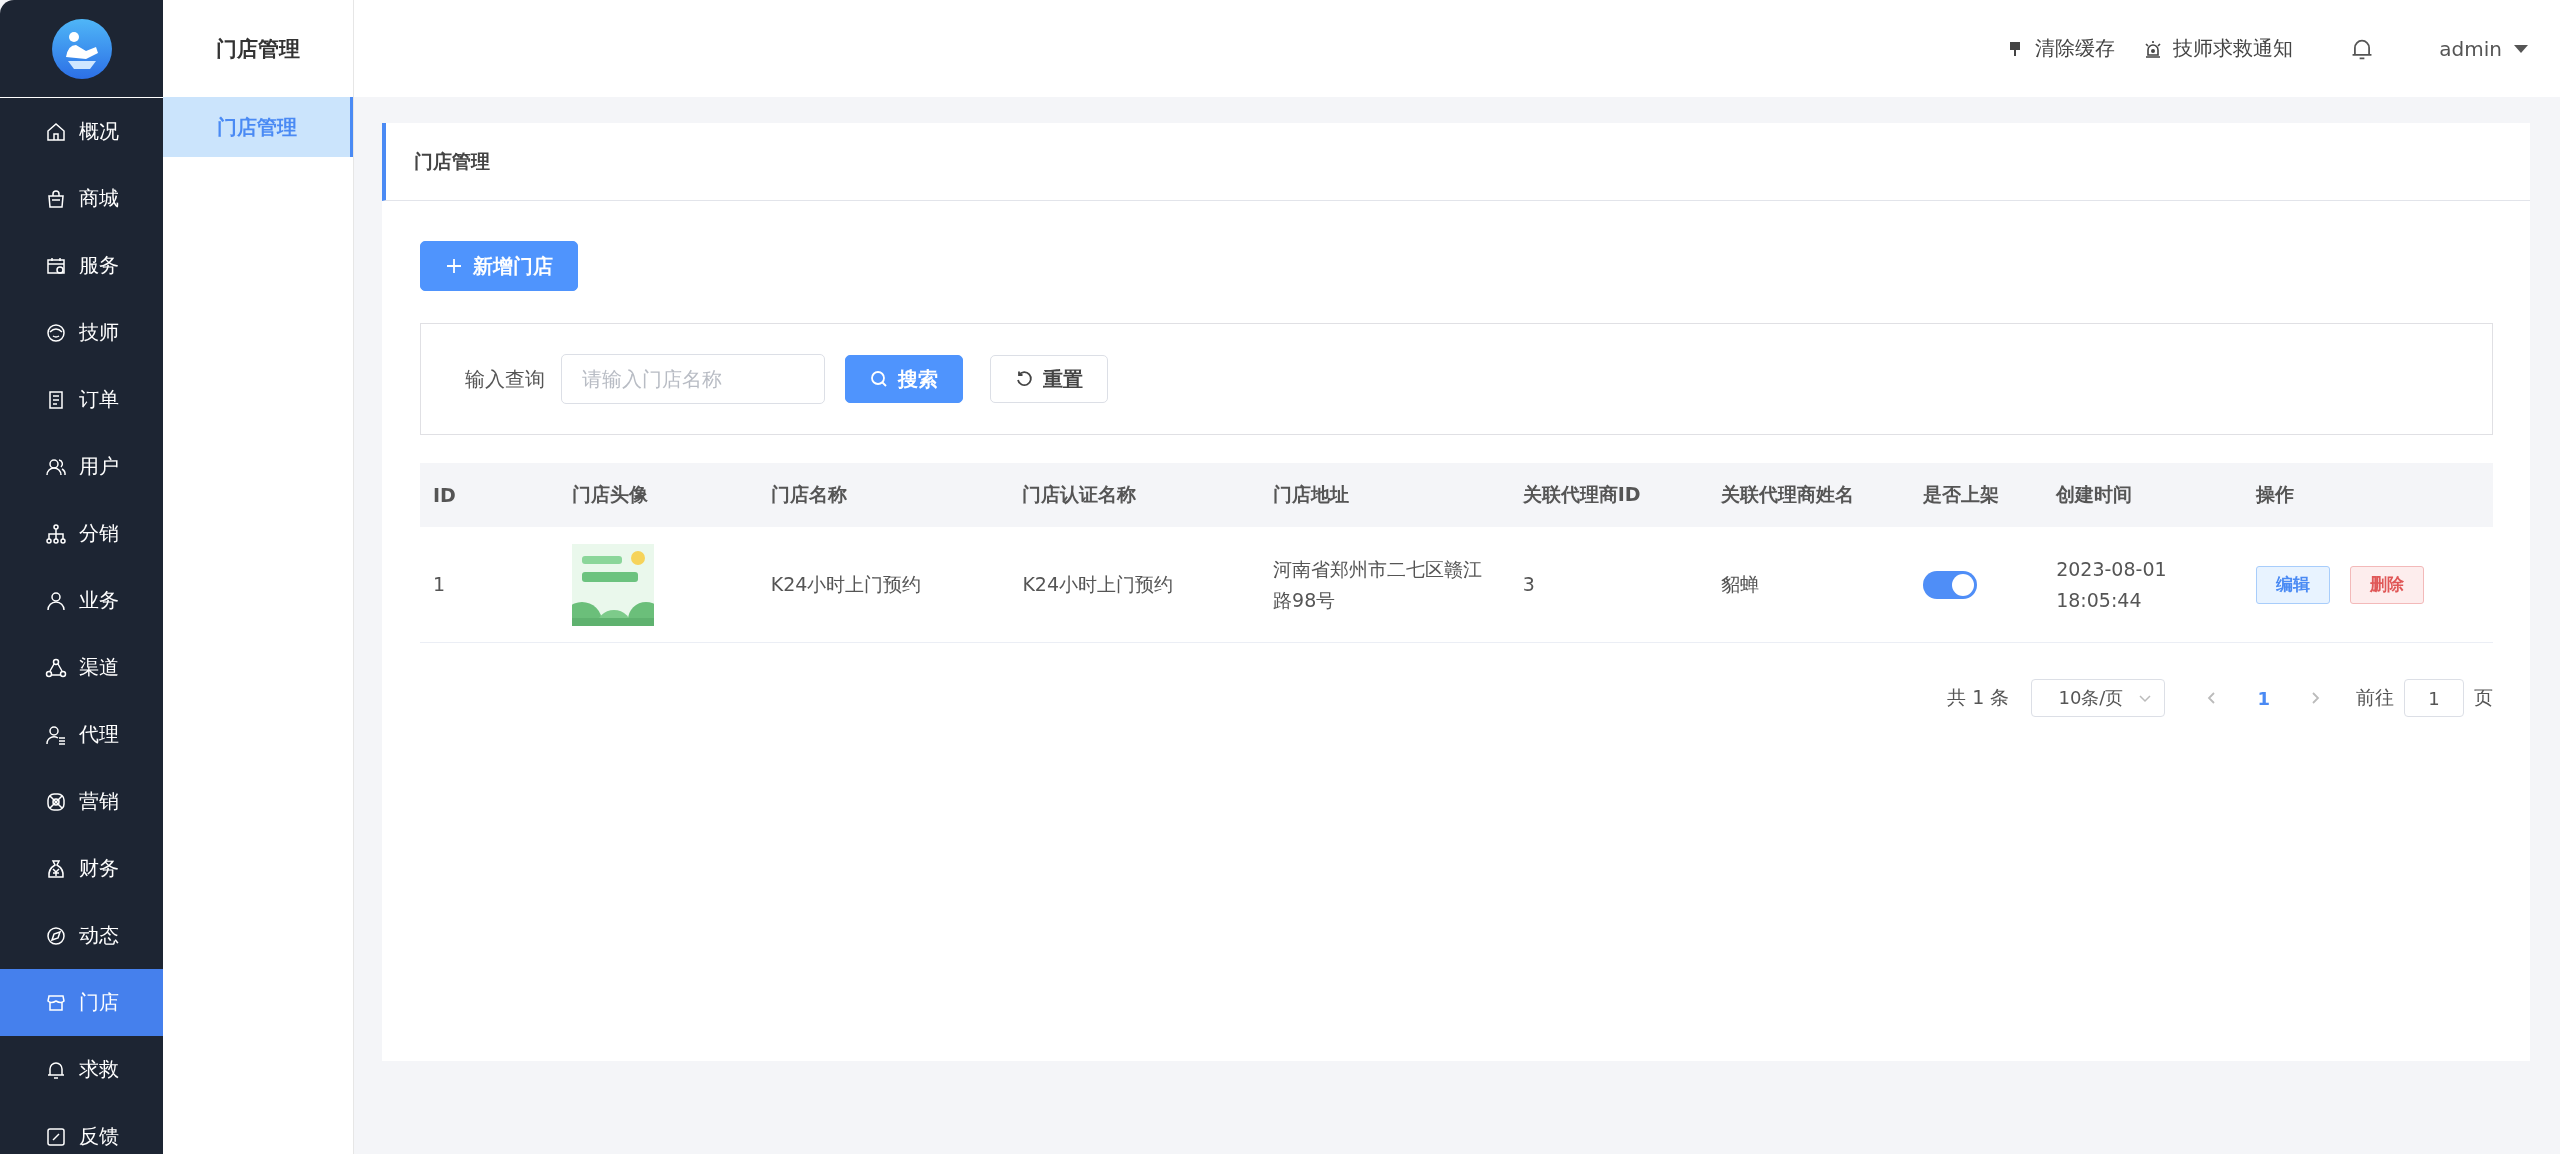 This screenshot has height=1154, width=2560. What do you see at coordinates (1978, 697) in the screenshot?
I see `total-count: 共 1 条` at bounding box center [1978, 697].